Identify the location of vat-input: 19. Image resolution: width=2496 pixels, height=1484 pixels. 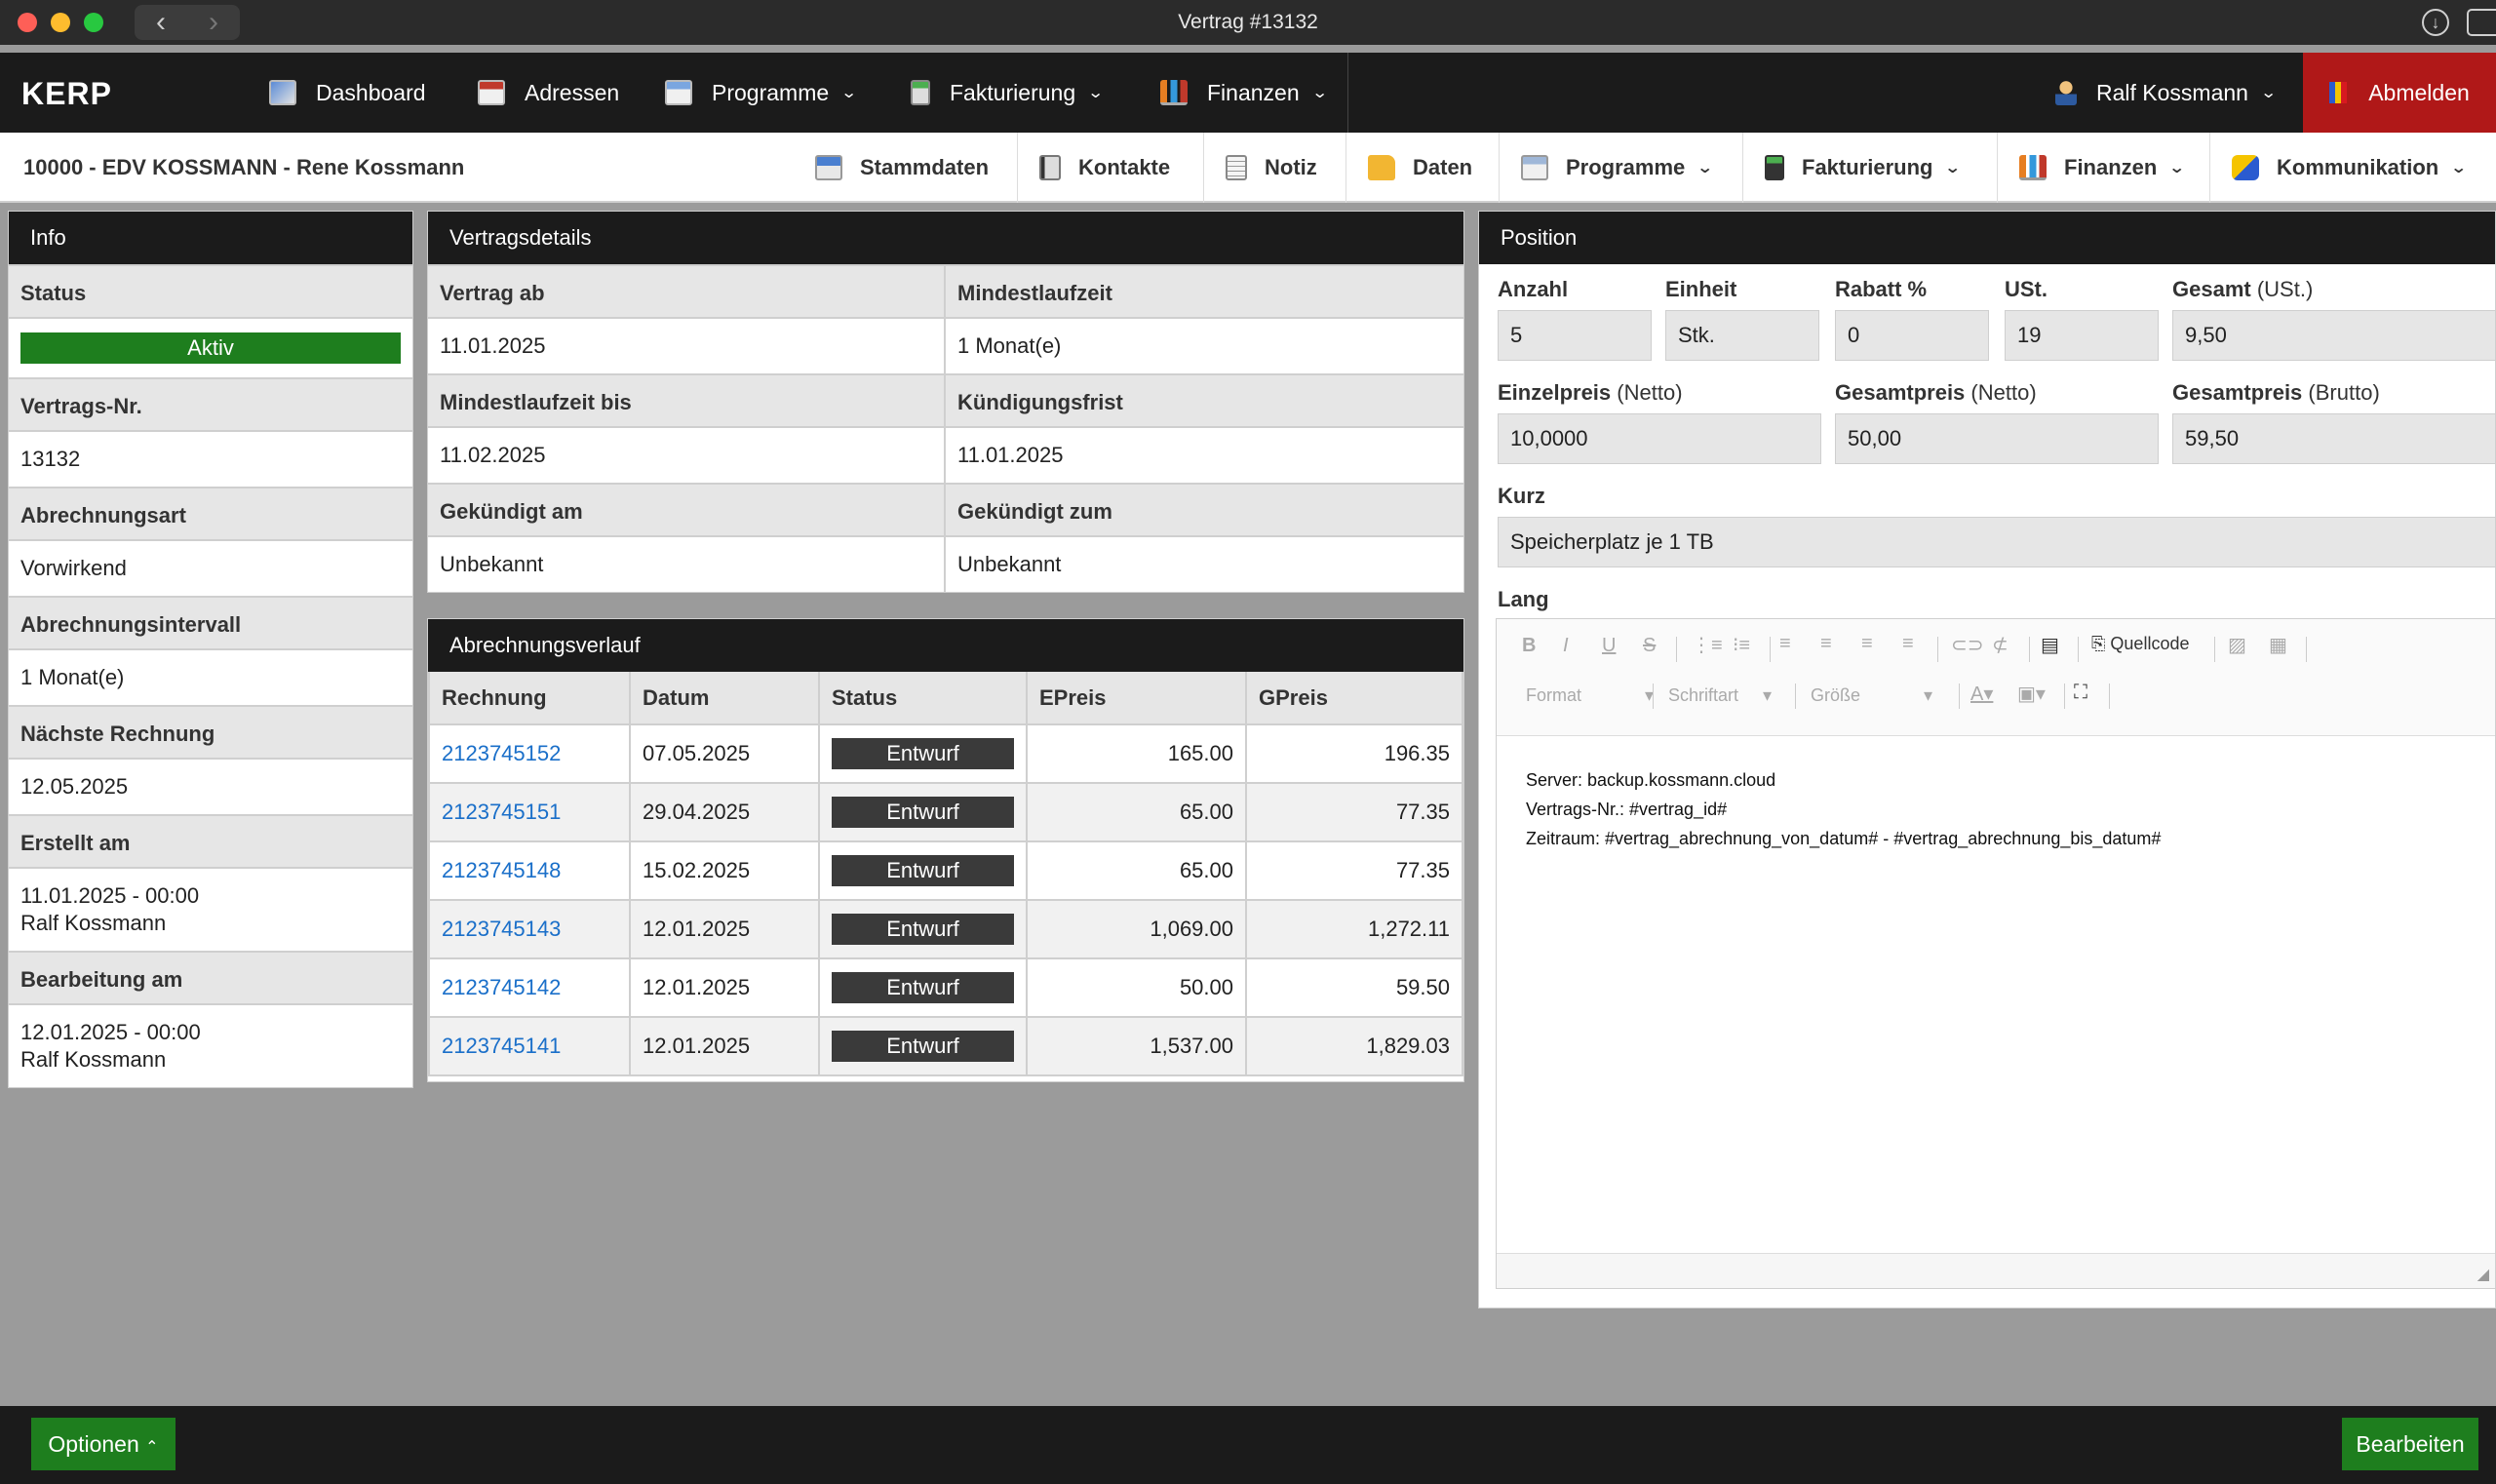
(2082, 335).